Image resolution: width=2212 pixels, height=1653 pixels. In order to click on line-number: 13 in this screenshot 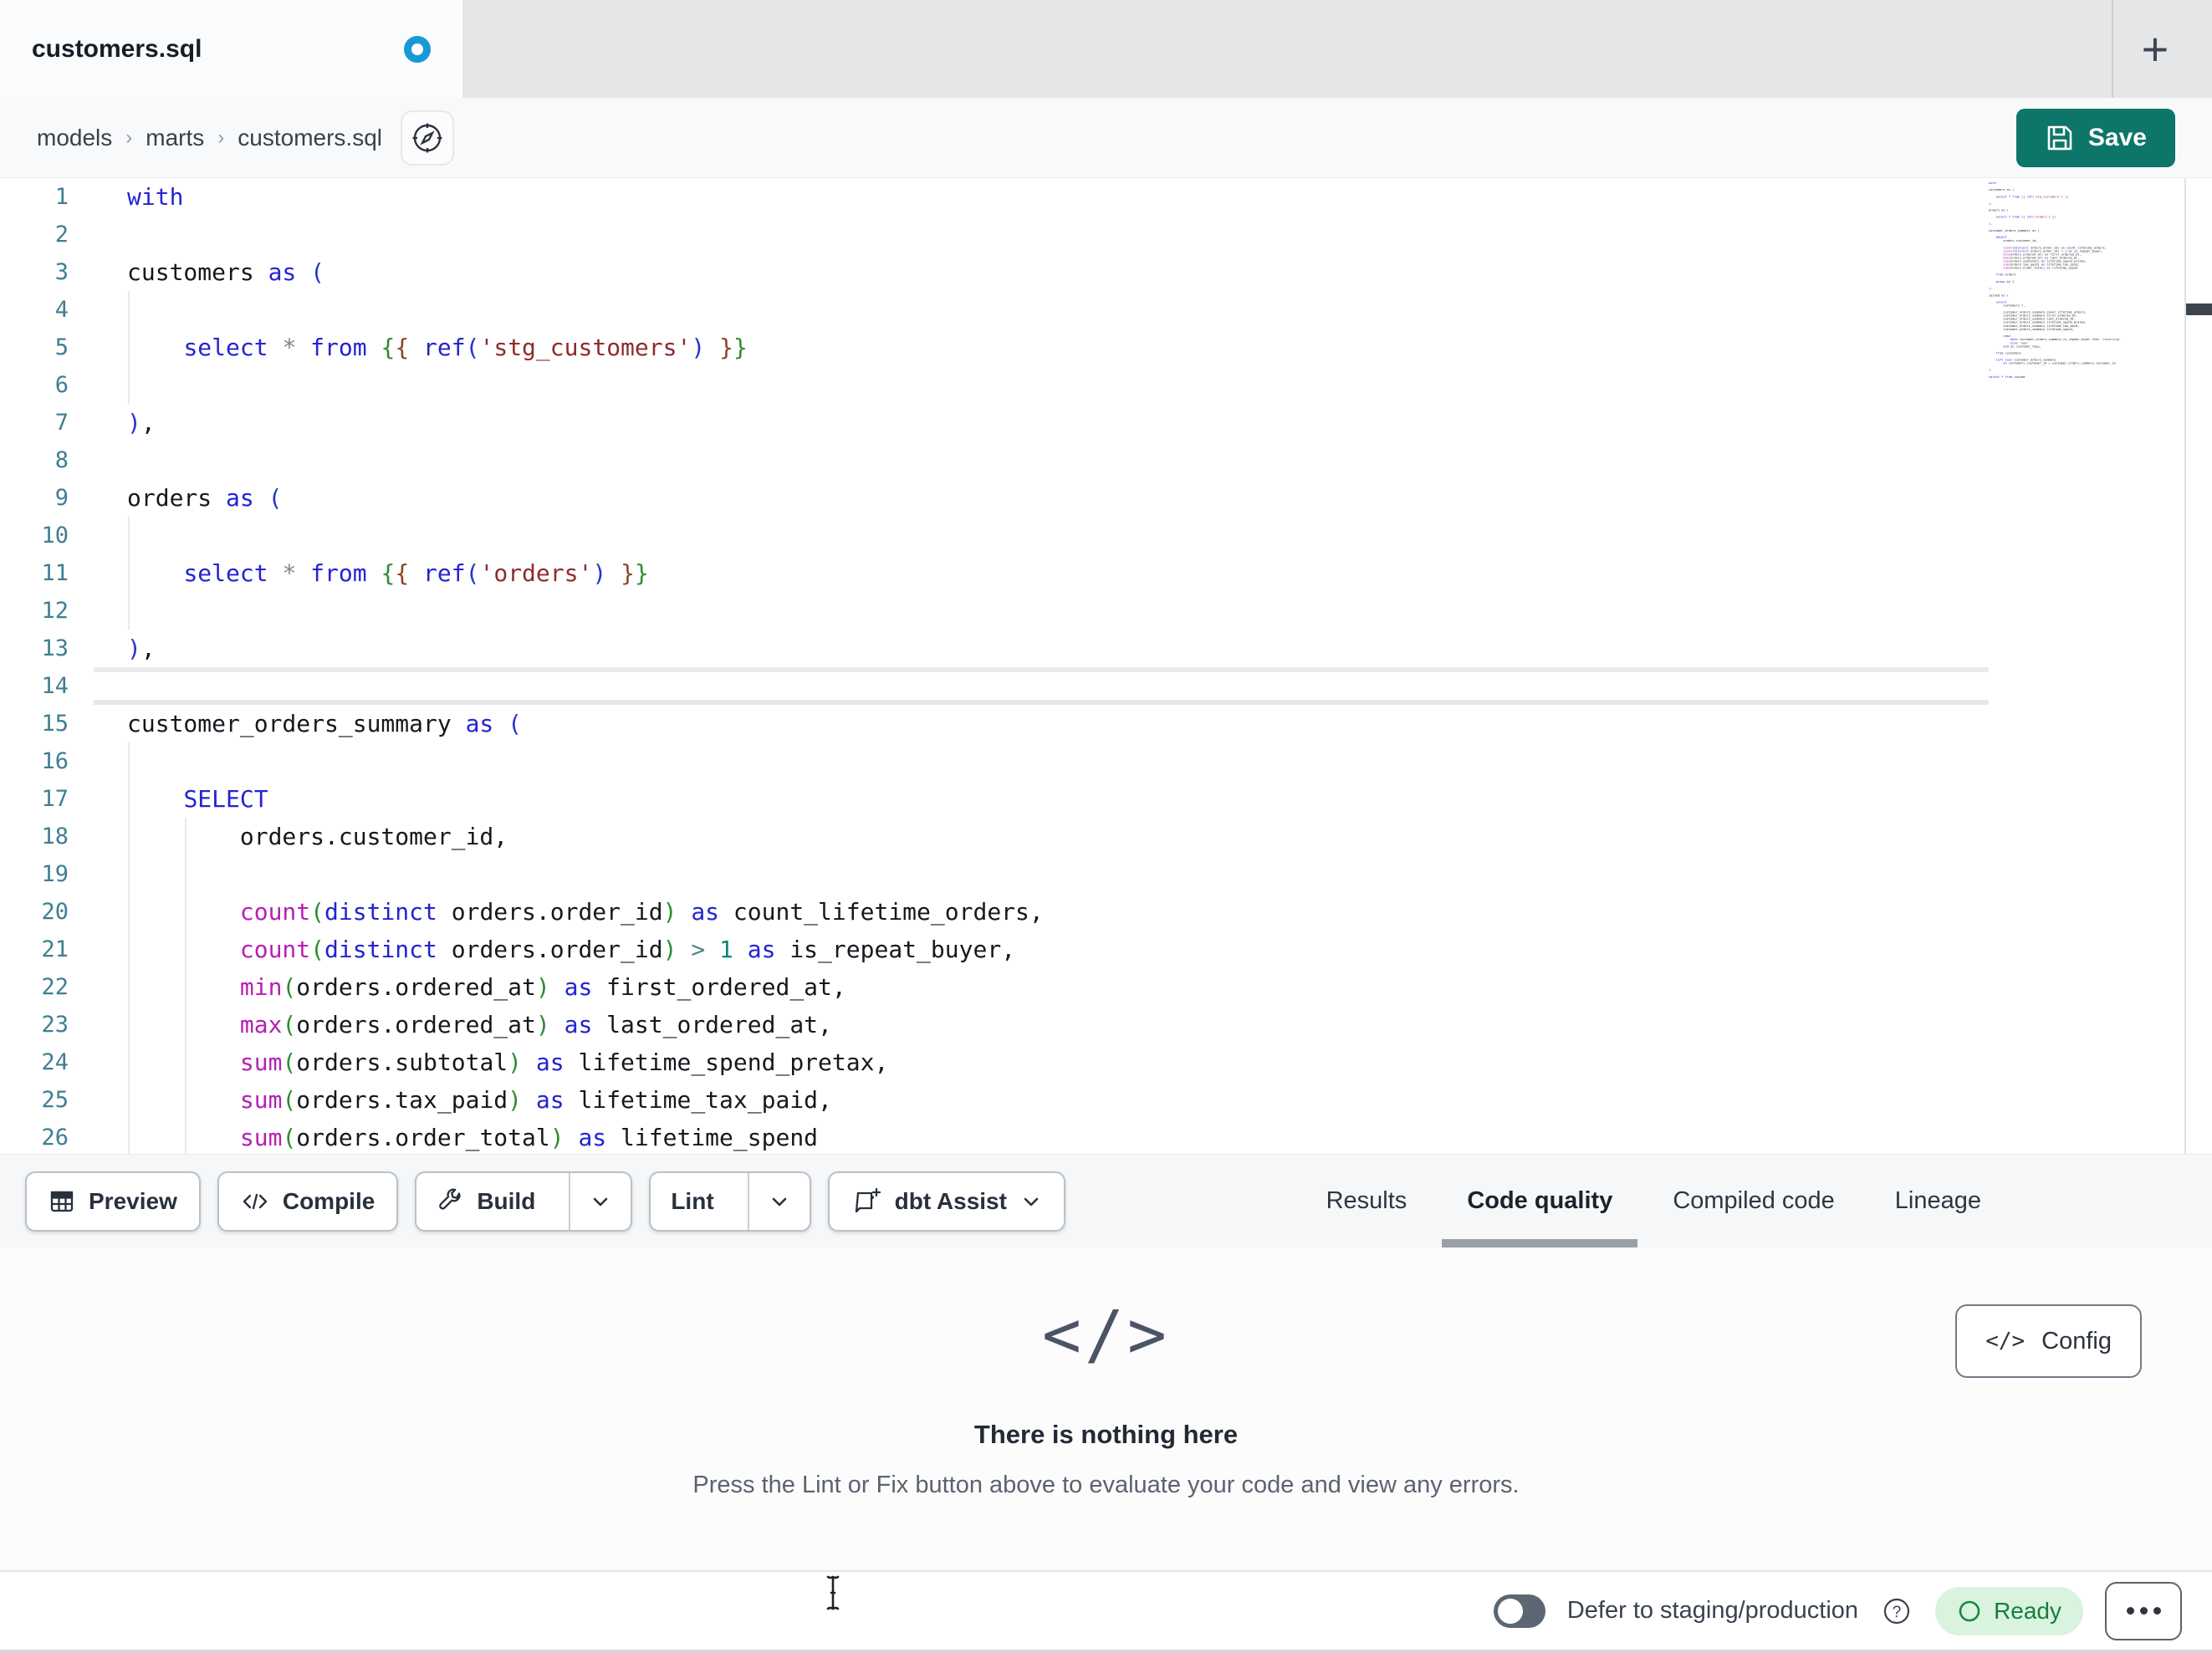, I will do `click(55, 648)`.